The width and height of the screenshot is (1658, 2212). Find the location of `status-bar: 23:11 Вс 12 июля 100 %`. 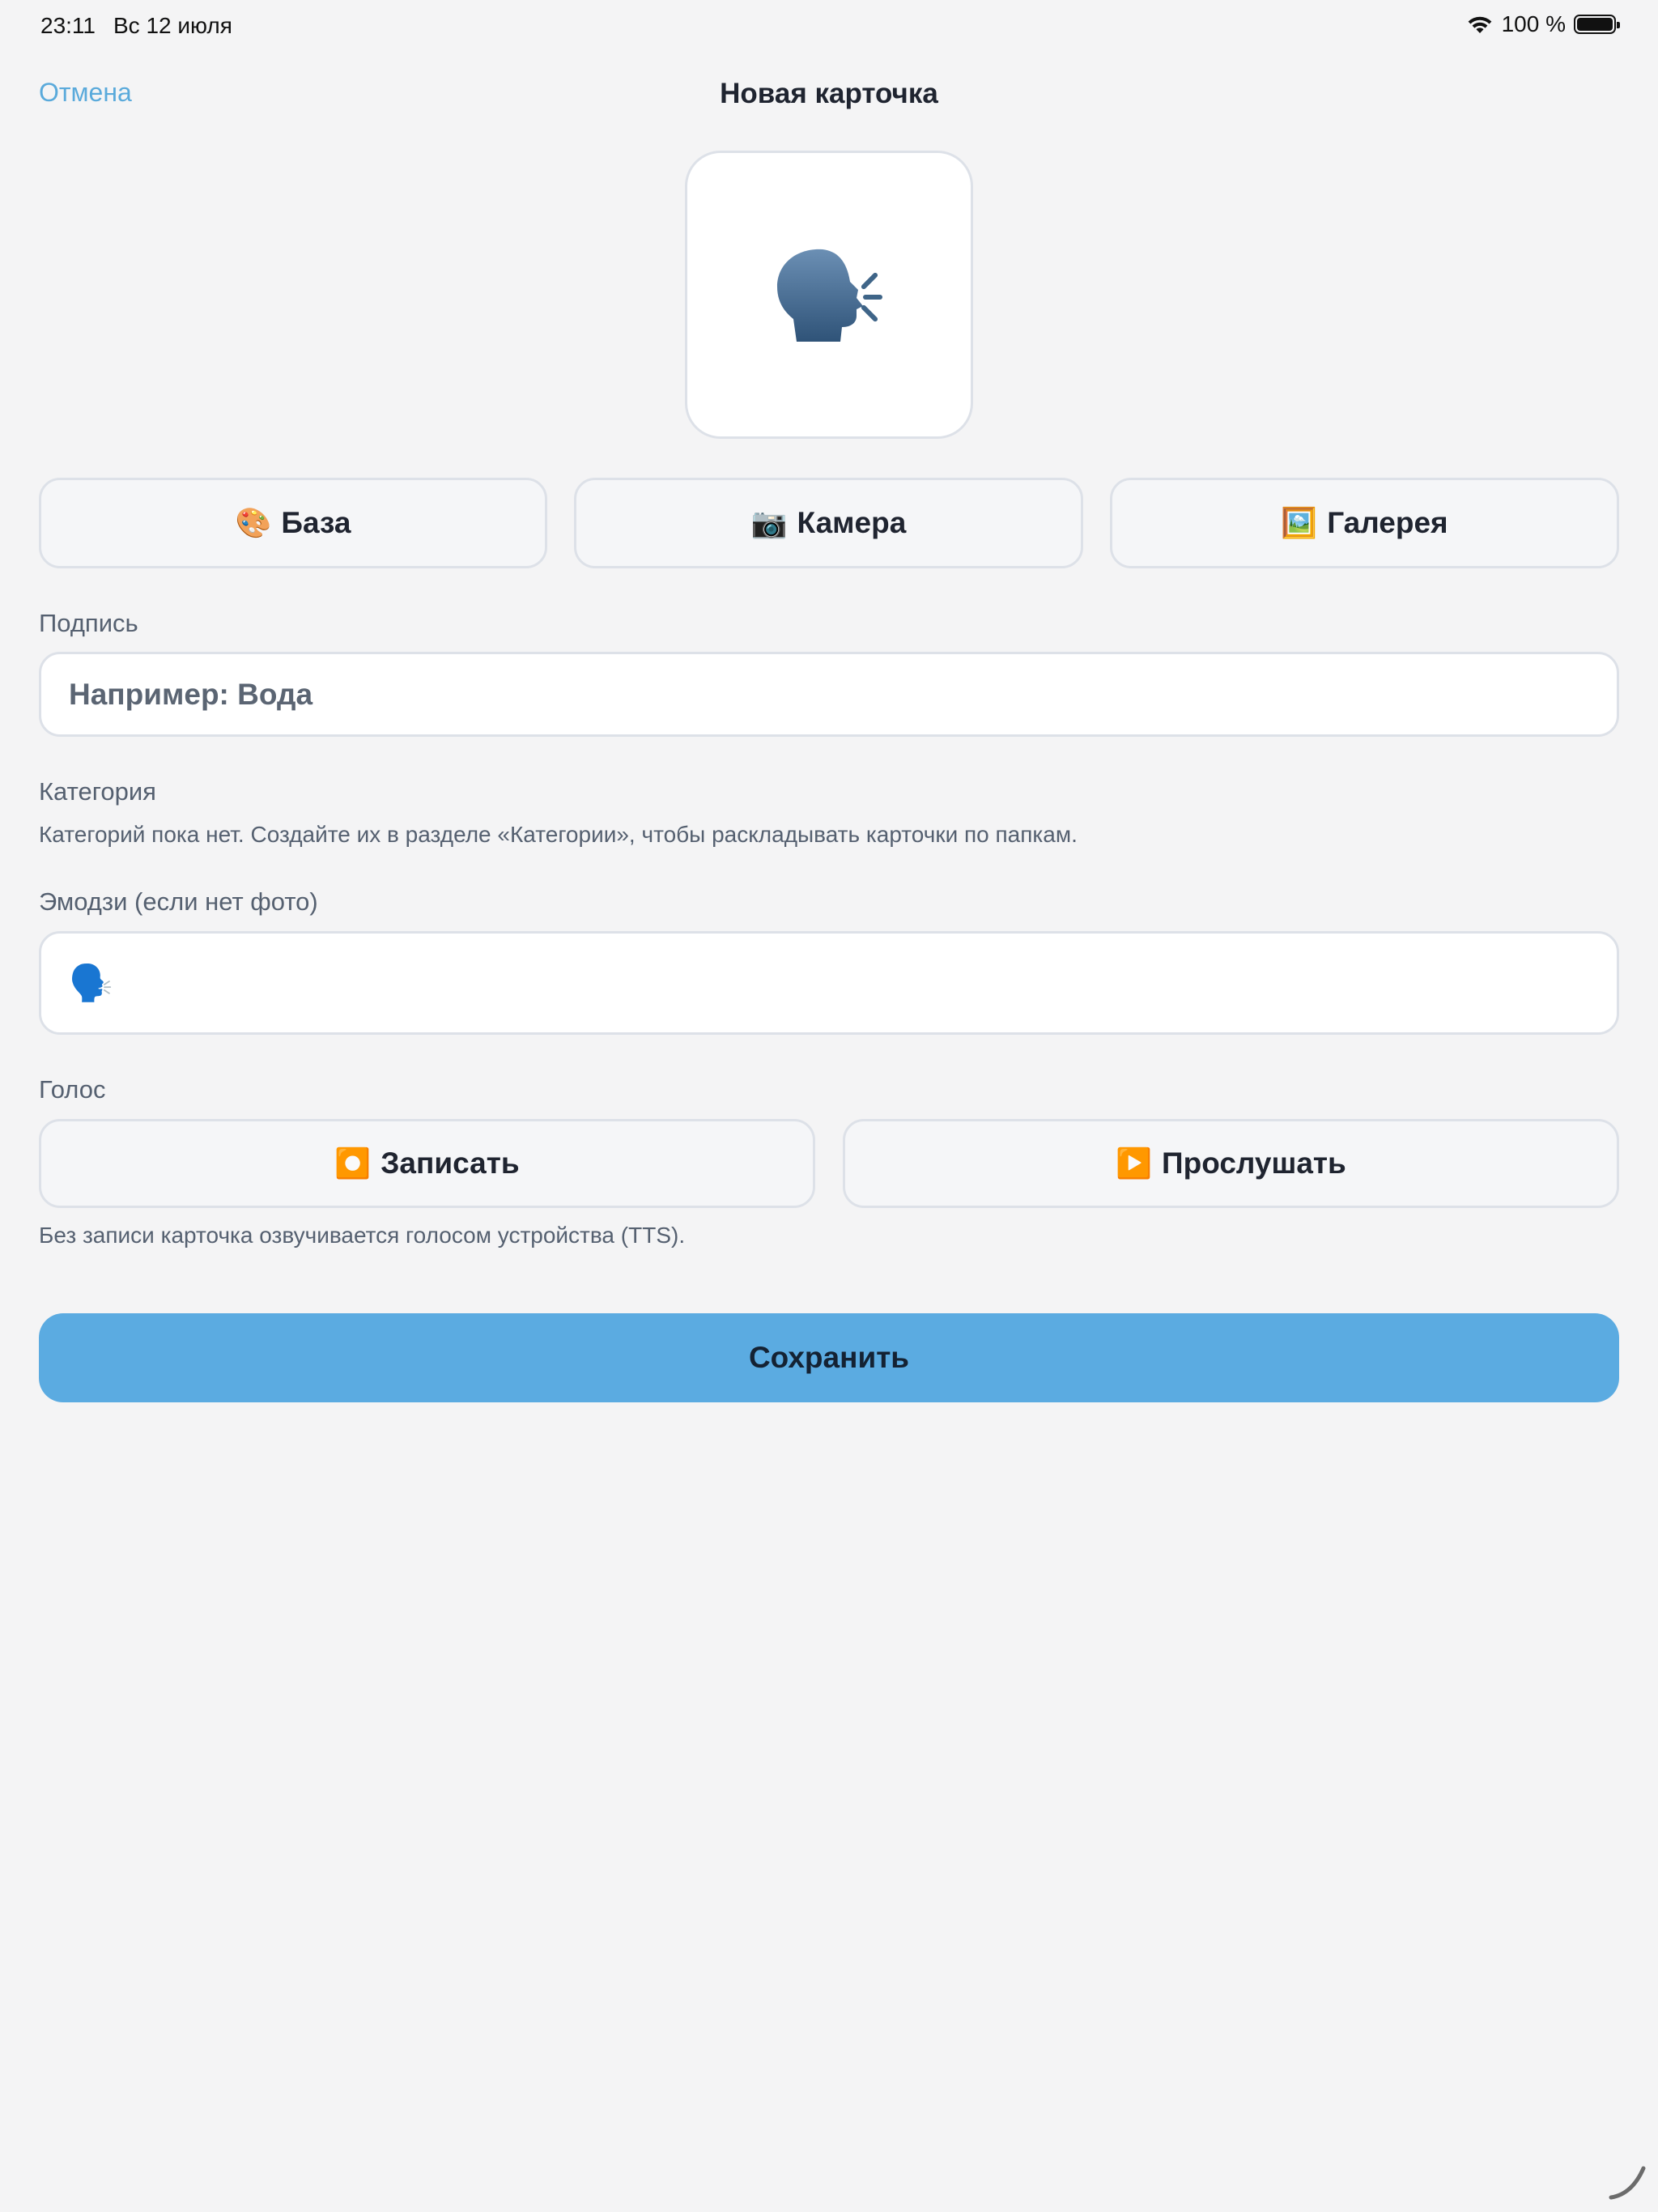

status-bar: 23:11 Вс 12 июля 100 % is located at coordinates (829, 26).